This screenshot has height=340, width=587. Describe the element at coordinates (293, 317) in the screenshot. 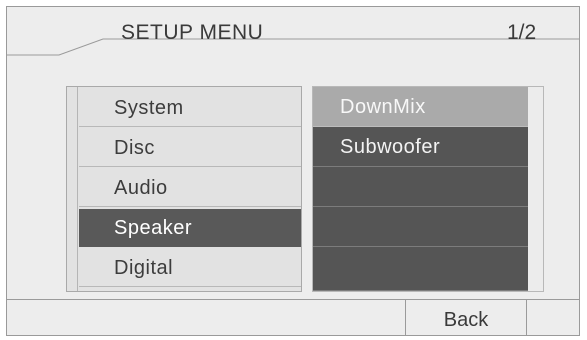

I see `footer-bar: Back` at that location.